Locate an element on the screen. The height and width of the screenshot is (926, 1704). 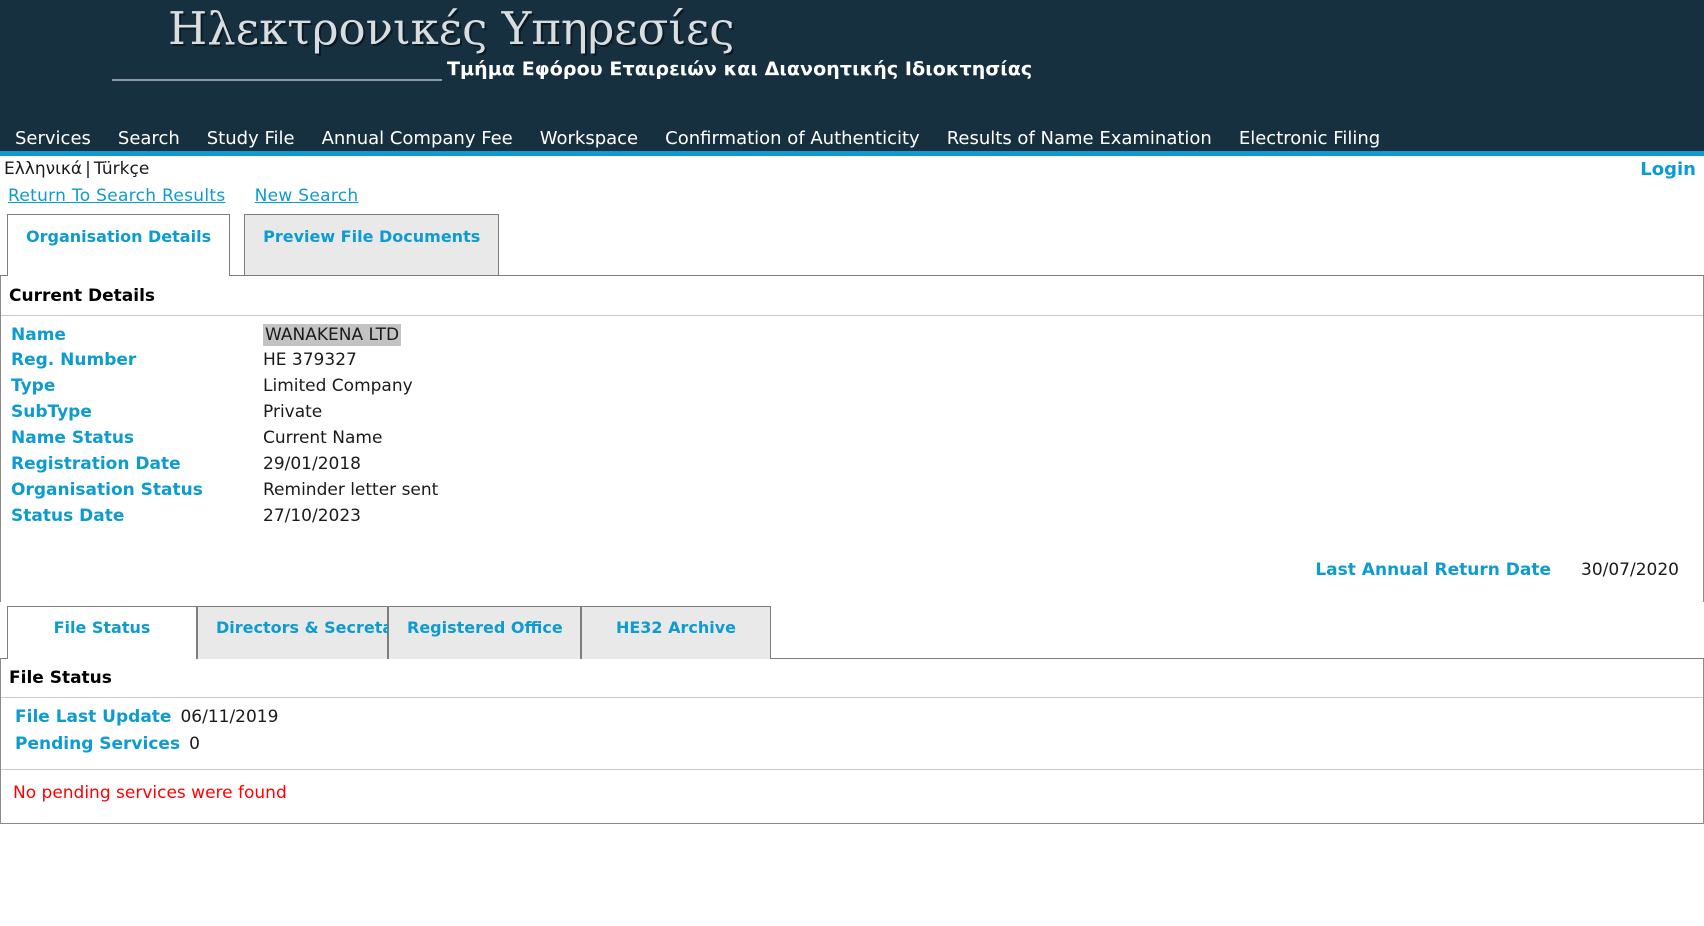
detail-row-name: Name WANAKENA LTD is located at coordinates (852, 337).